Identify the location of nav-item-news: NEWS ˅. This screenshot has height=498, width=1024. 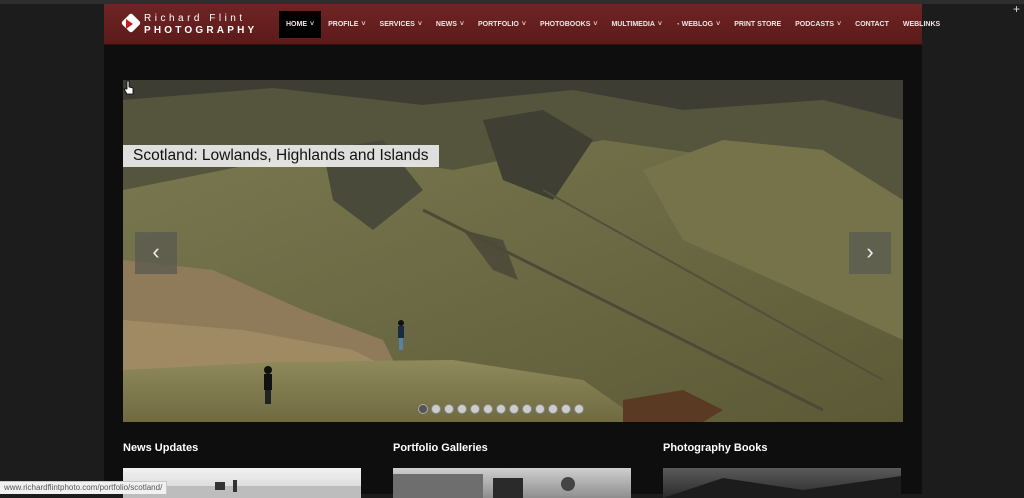
(450, 24).